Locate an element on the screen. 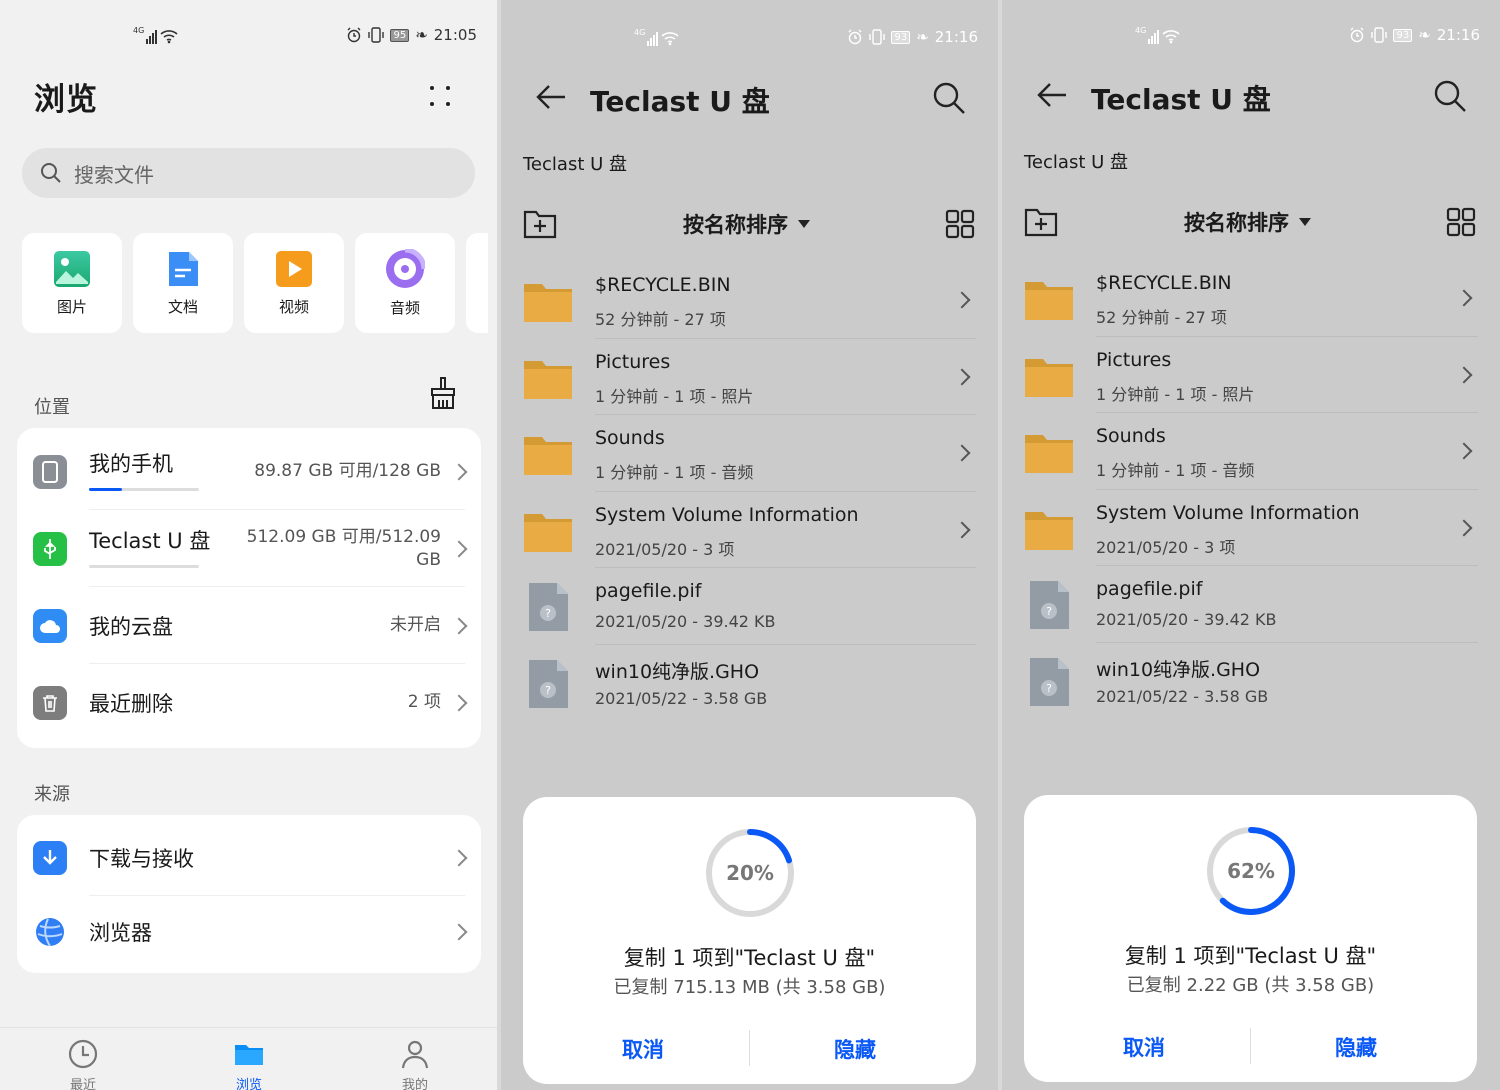 The height and width of the screenshot is (1090, 1500). dialog-title: 复制 1 项到"Teclast U 盘" is located at coordinates (1250, 956).